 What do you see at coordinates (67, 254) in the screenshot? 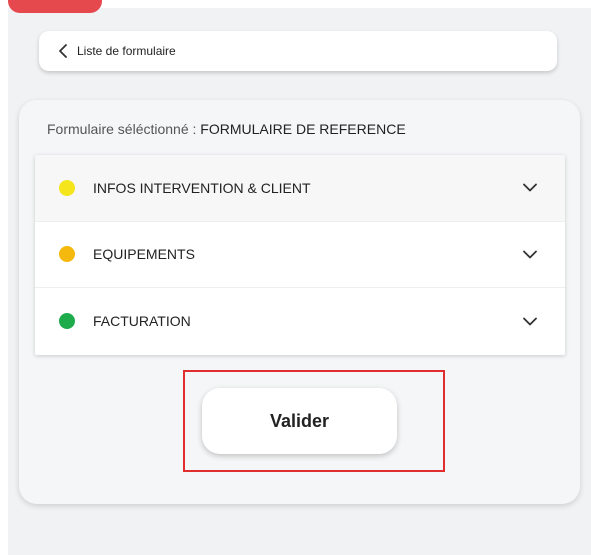
I see `status-dot-orange` at bounding box center [67, 254].